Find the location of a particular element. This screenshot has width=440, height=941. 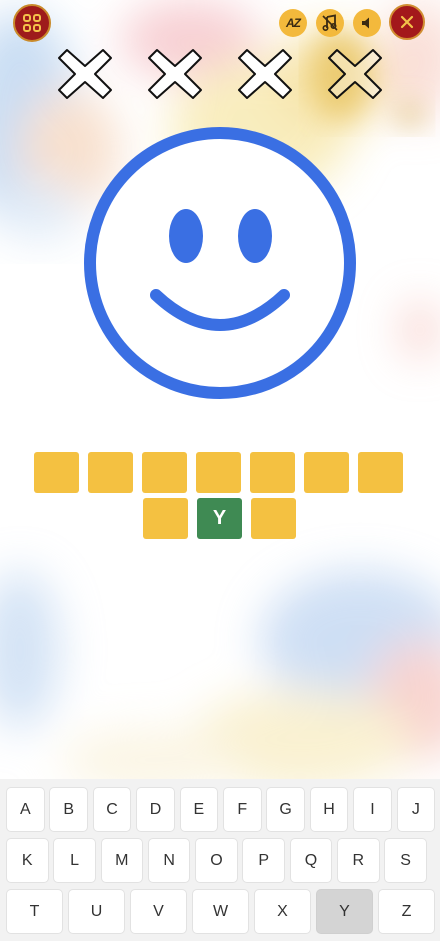

sound-button is located at coordinates (367, 23).